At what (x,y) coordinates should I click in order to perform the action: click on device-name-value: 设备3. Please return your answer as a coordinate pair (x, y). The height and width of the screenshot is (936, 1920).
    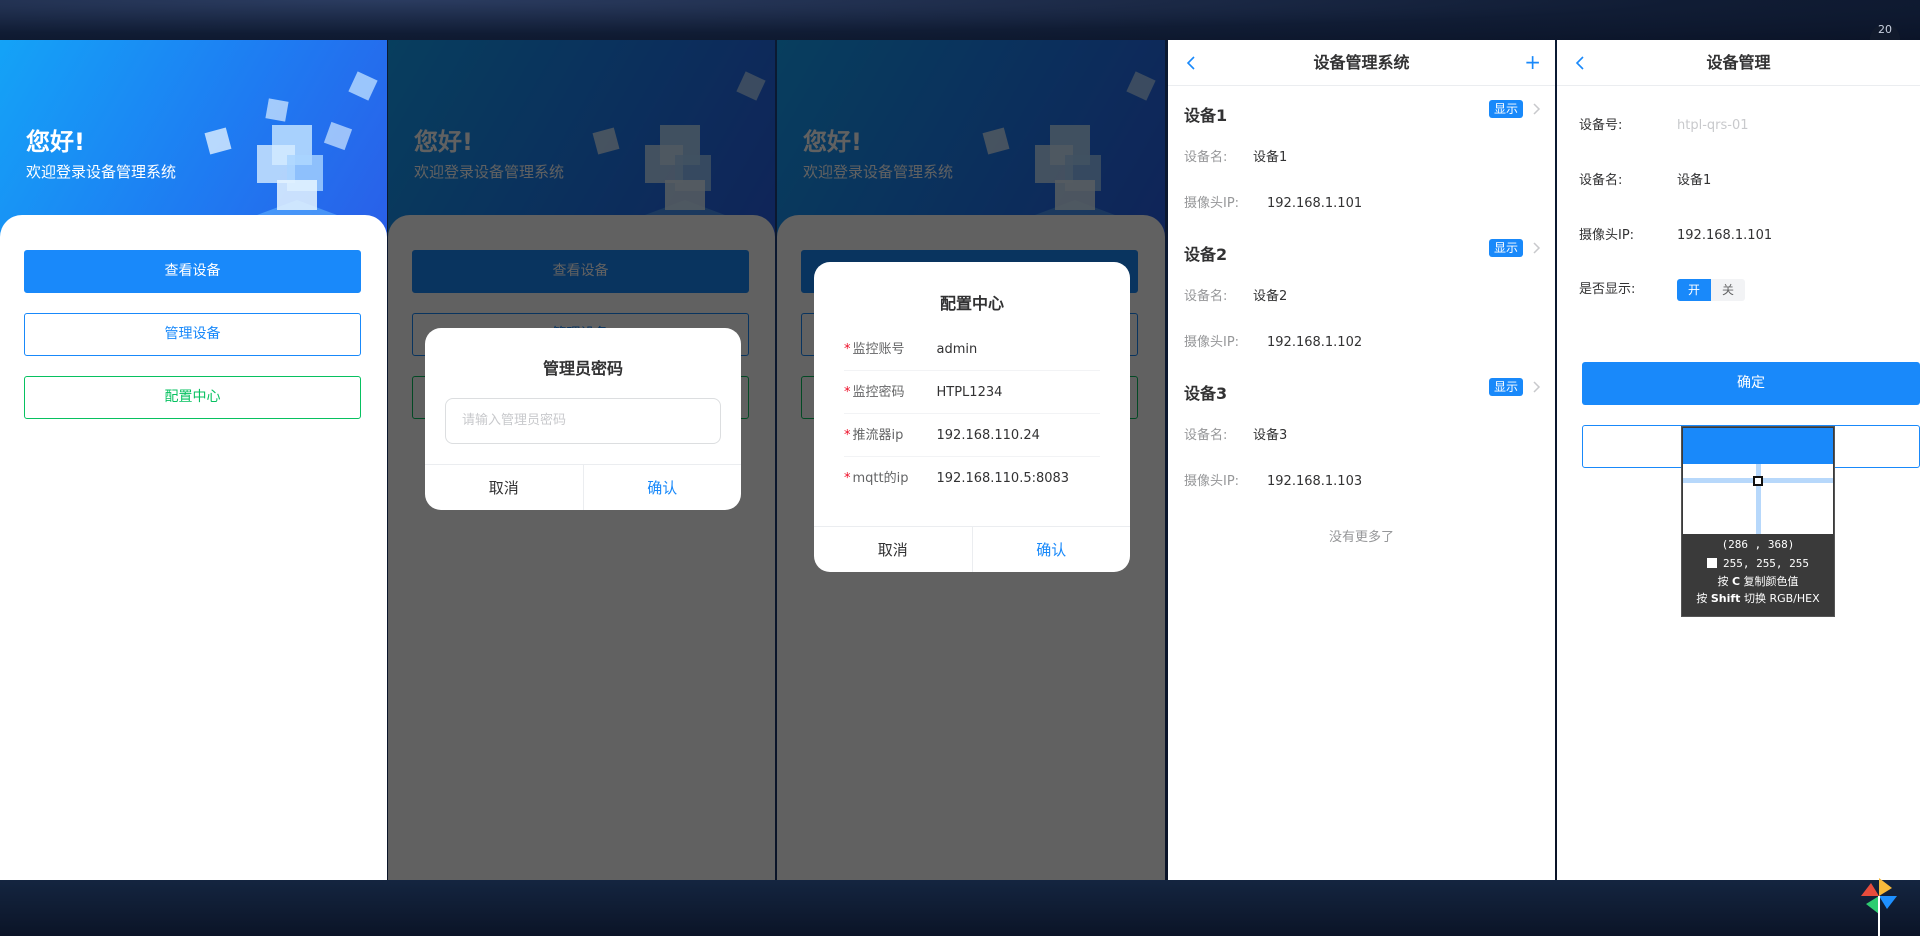
    Looking at the image, I should click on (1270, 435).